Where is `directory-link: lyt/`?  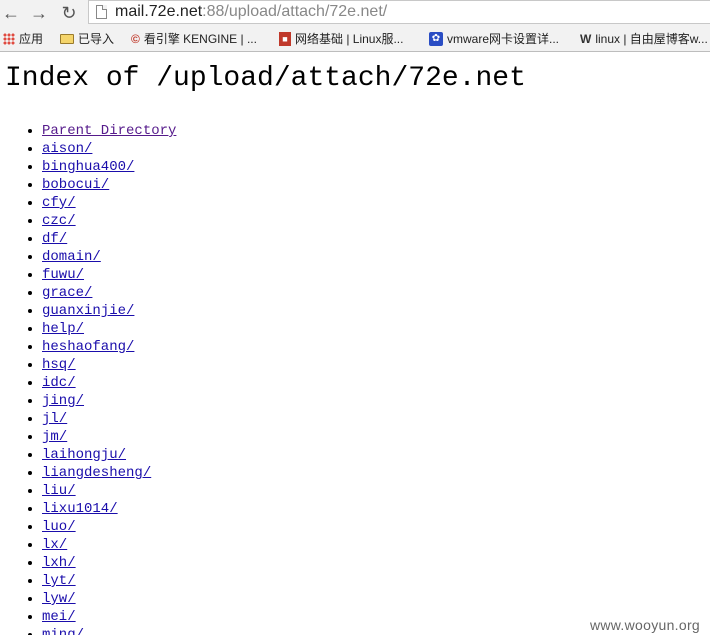
directory-link: lyt/ is located at coordinates (59, 581).